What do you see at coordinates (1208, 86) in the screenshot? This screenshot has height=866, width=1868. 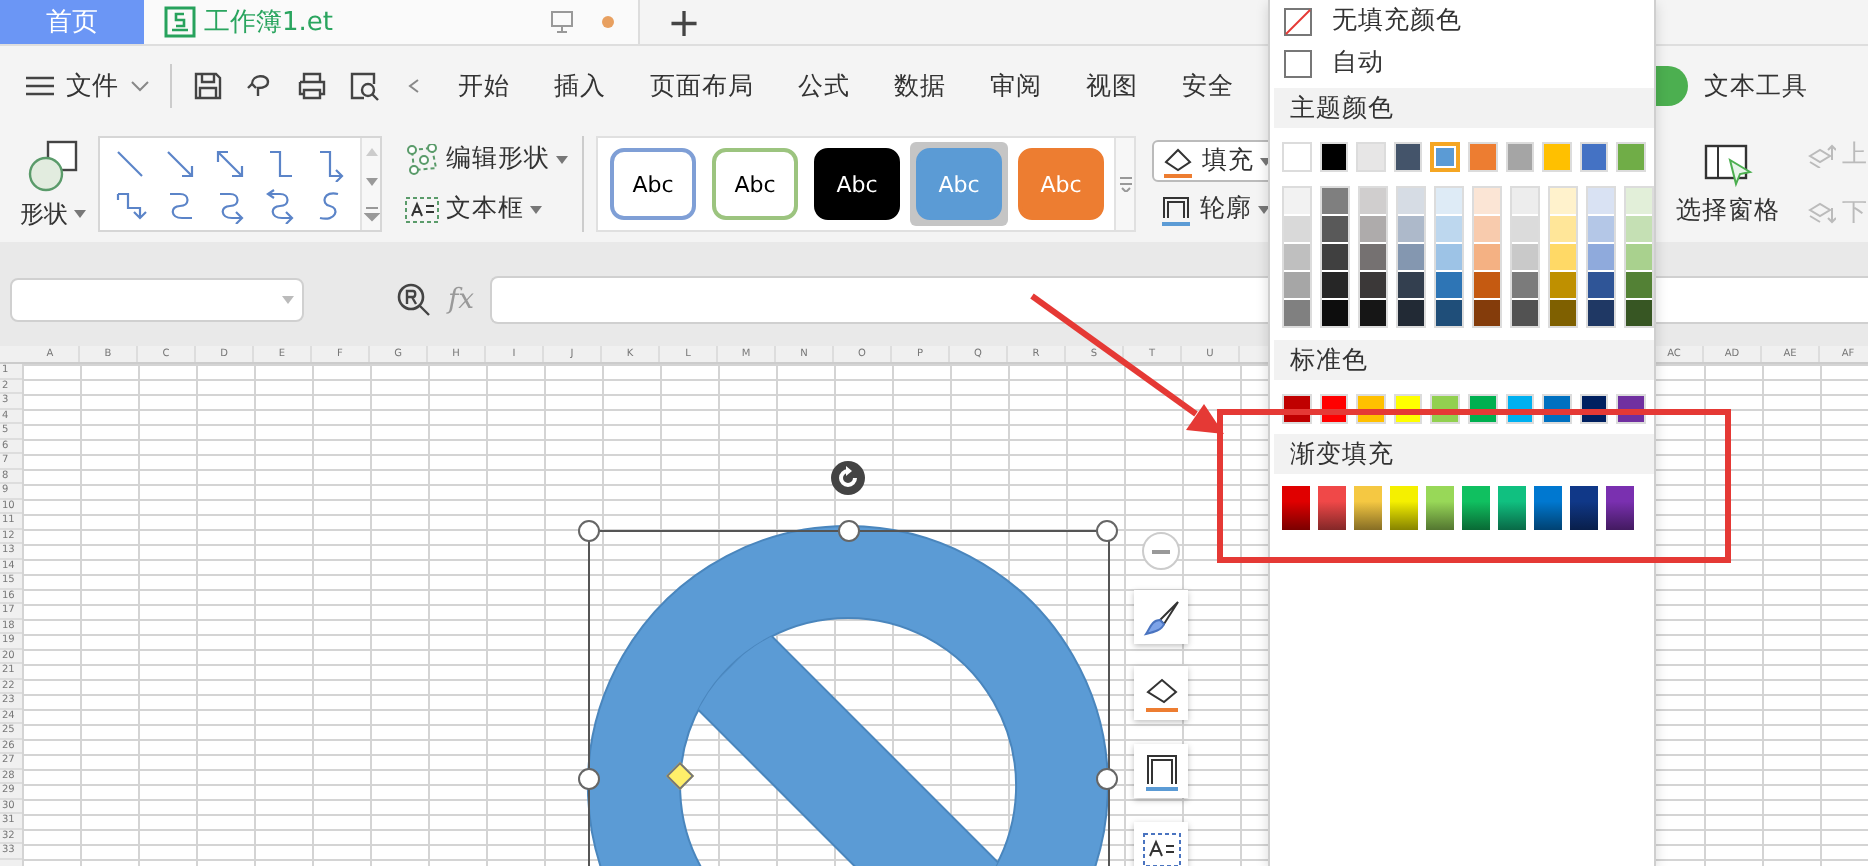 I see `ribbon-tab: 安全` at bounding box center [1208, 86].